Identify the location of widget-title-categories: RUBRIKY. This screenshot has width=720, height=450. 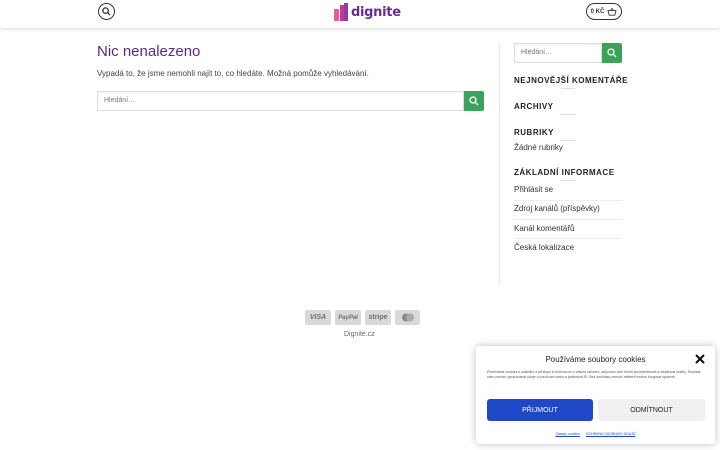
(534, 132).